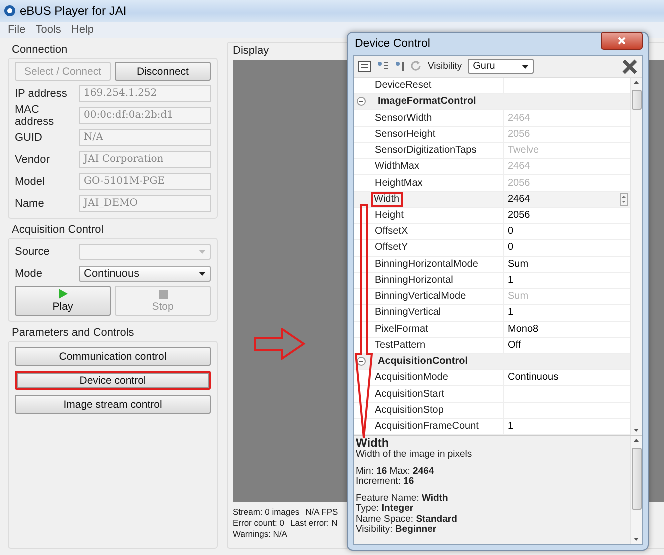  Describe the element at coordinates (49, 30) in the screenshot. I see `menu-item: Tools` at that location.